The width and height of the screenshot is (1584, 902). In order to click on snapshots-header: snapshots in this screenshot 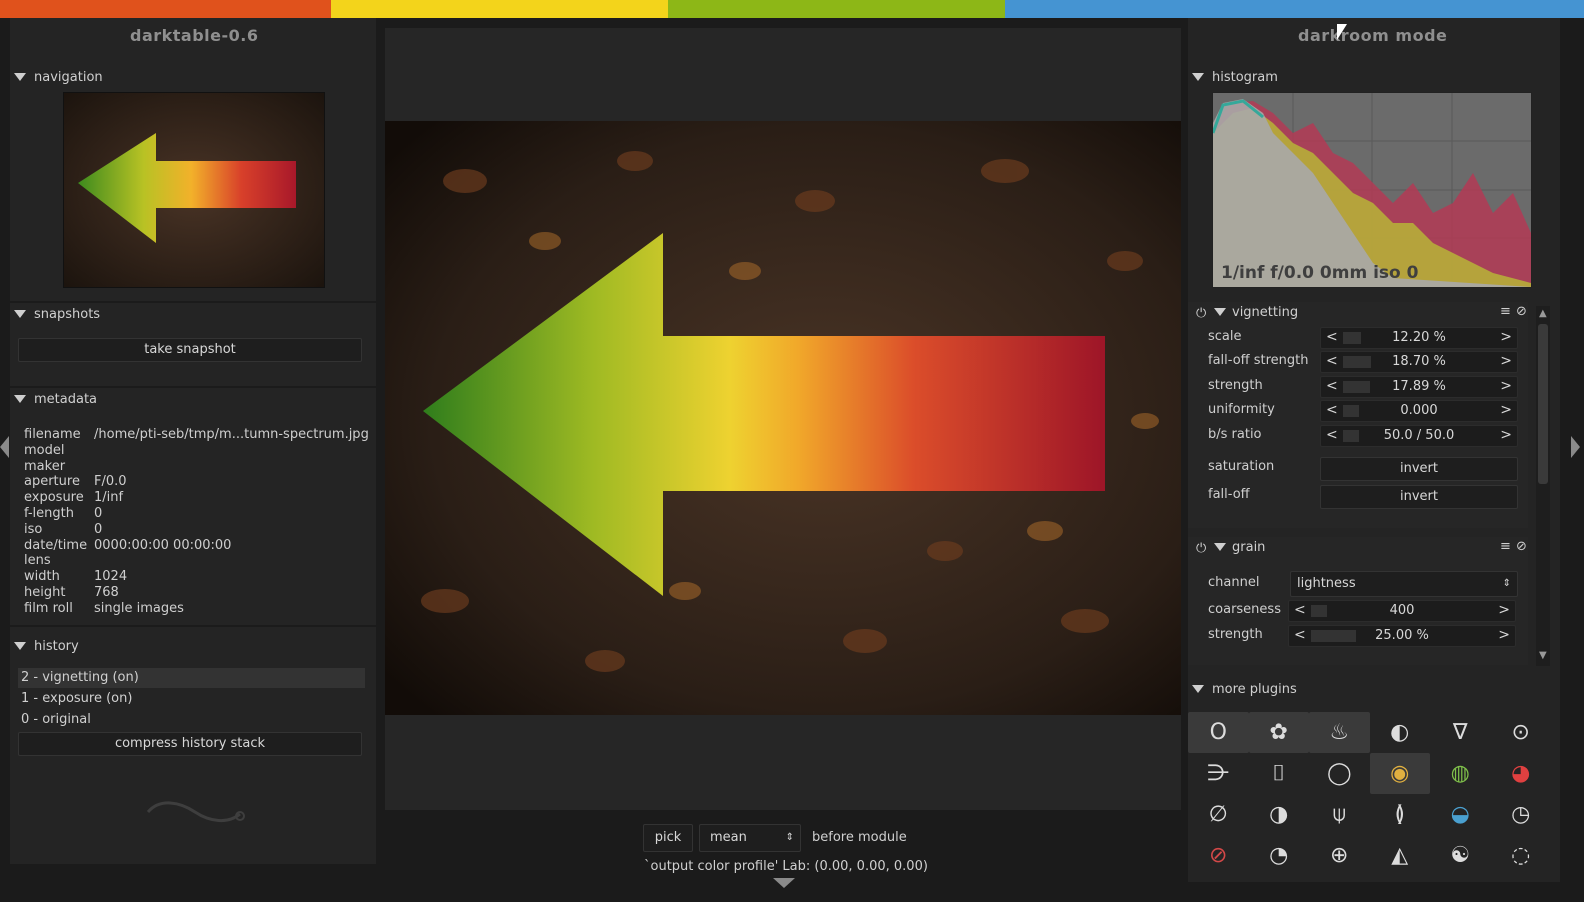, I will do `click(55, 314)`.